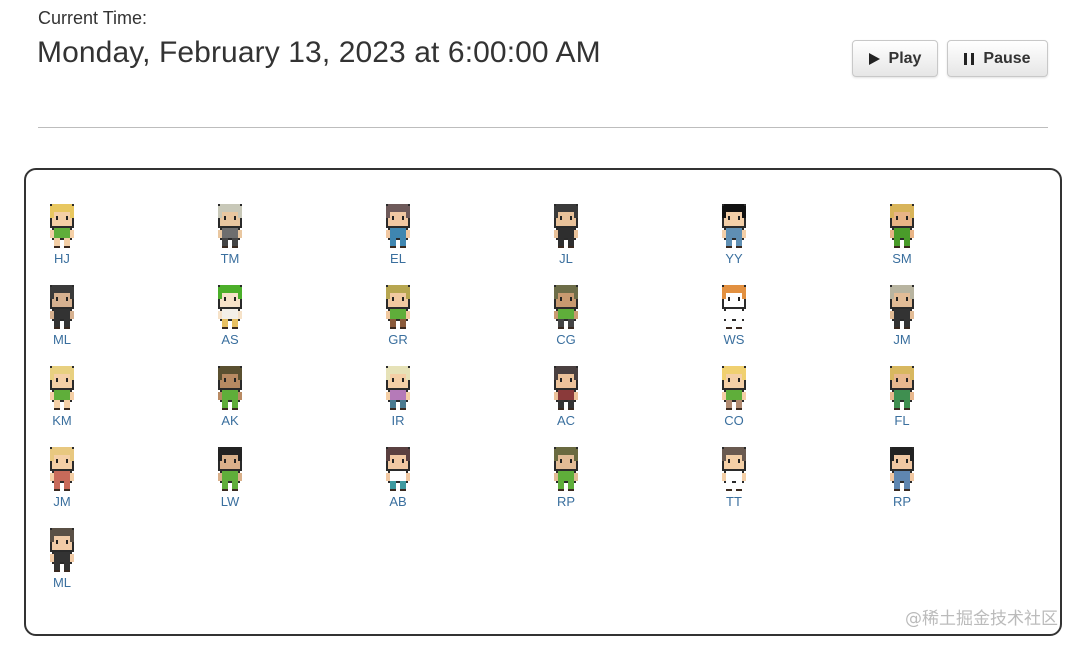  I want to click on agent-item: AC, so click(566, 404).